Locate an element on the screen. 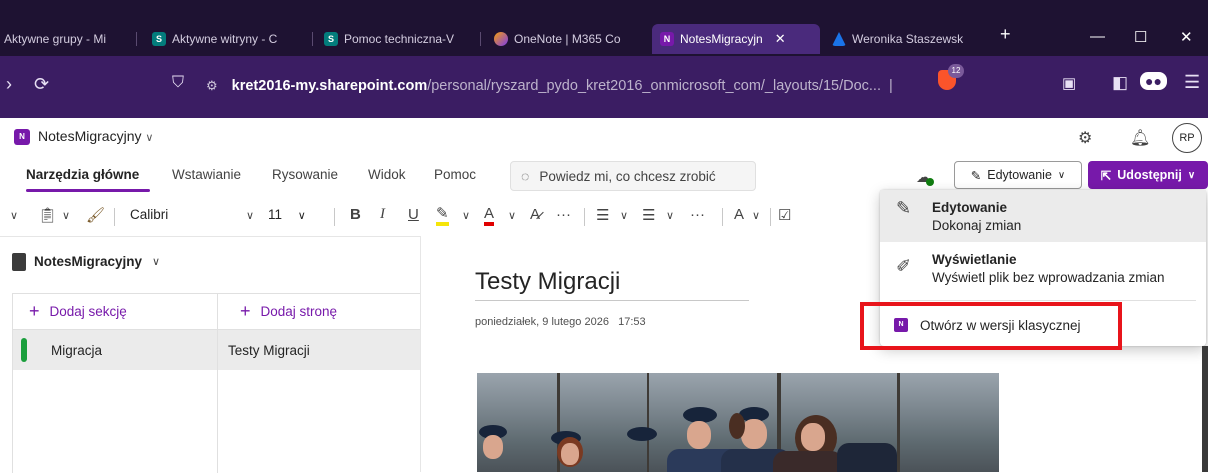  maximize-icon: ☐ is located at coordinates (1140, 37).